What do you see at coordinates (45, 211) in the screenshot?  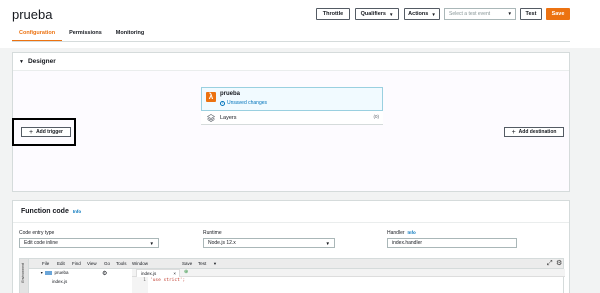 I see `function-code-title: Function code` at bounding box center [45, 211].